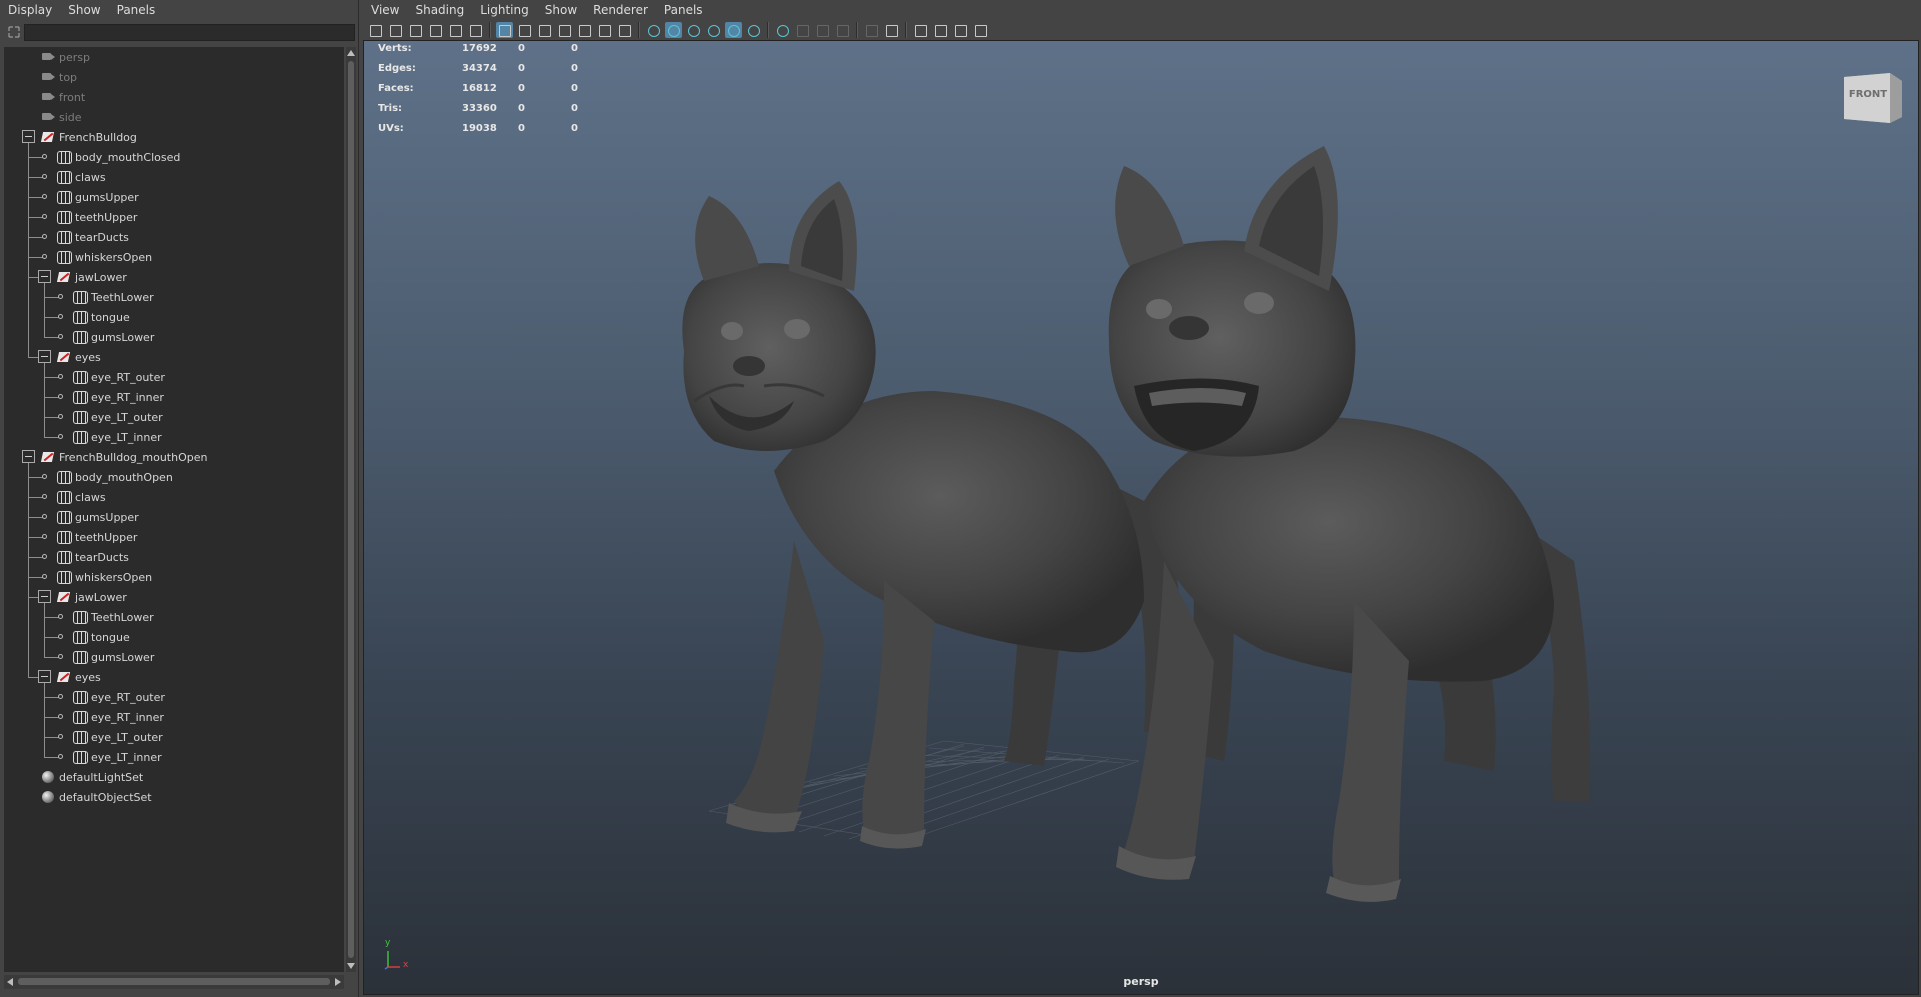 The image size is (1921, 997). I want to click on safe-action-icon, so click(604, 30).